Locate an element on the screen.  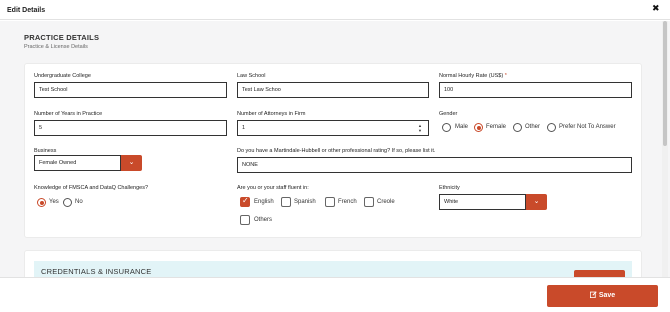
hourly-rate-input: 100 is located at coordinates (535, 90).